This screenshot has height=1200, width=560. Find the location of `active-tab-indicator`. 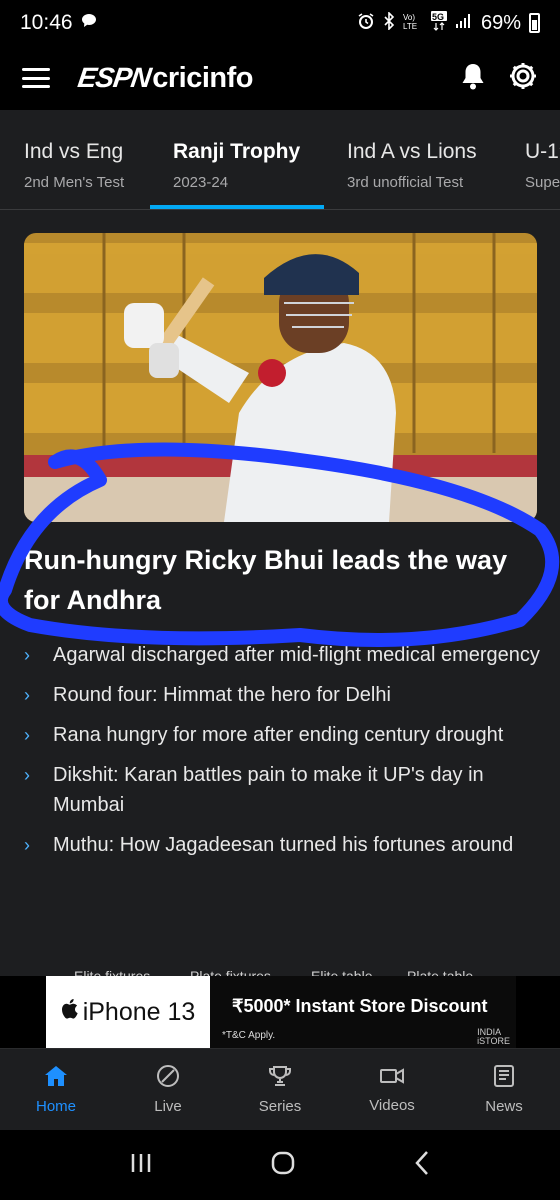

active-tab-indicator is located at coordinates (237, 207).